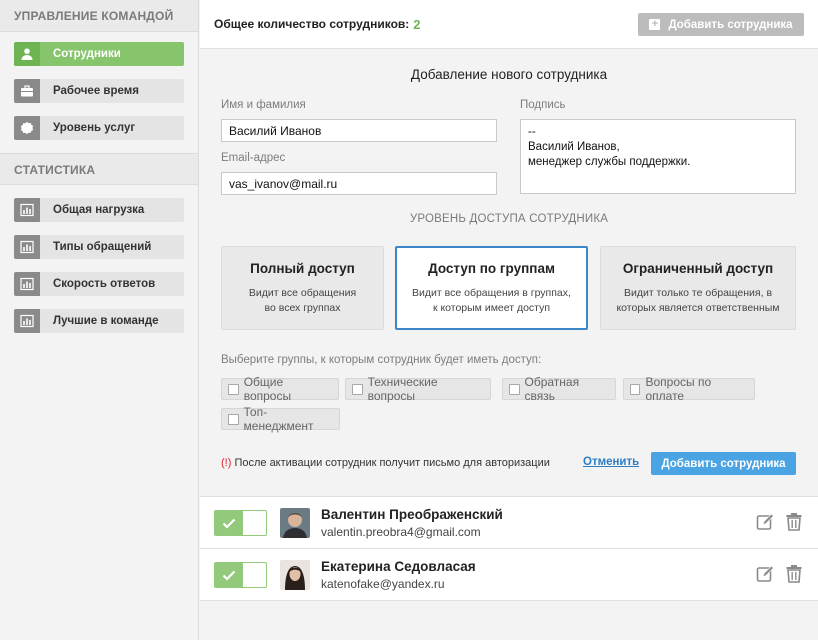 This screenshot has height=640, width=818. What do you see at coordinates (509, 219) in the screenshot?
I see `access-level-title: Уровень доступа сотрудника` at bounding box center [509, 219].